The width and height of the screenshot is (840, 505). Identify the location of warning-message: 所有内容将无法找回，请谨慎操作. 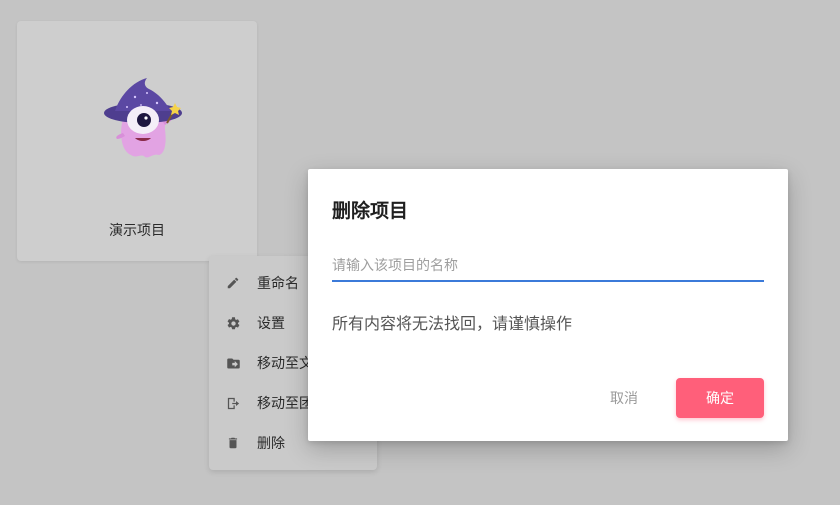
(452, 323).